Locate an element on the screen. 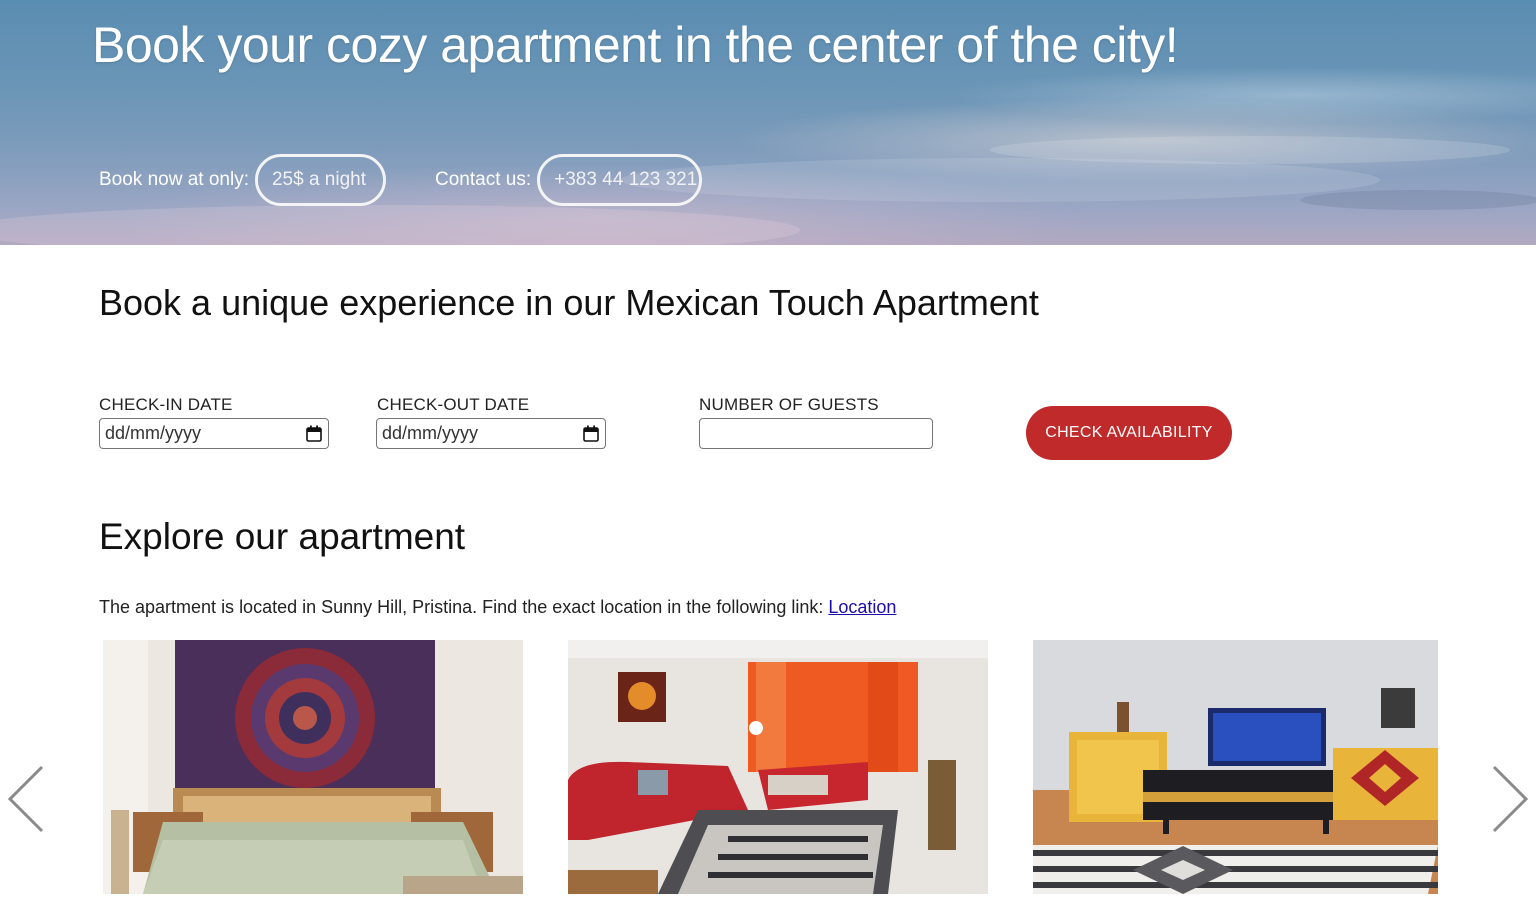  living-room-photo is located at coordinates (778, 767).